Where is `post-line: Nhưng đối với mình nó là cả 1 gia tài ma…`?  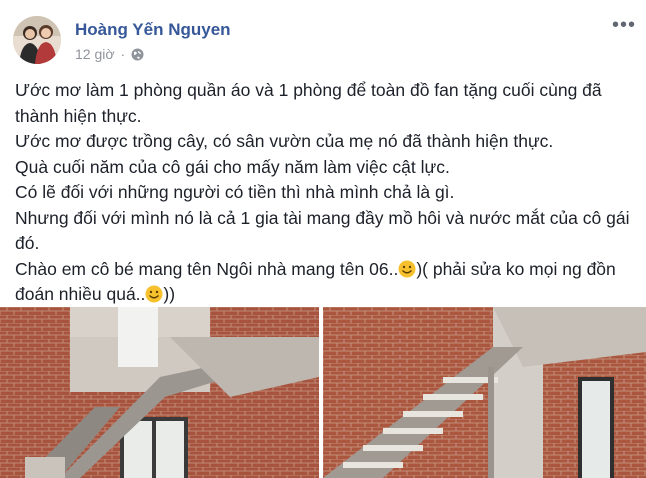
post-line: Nhưng đối với mình nó là cả 1 gia tài ma… is located at coordinates (322, 230).